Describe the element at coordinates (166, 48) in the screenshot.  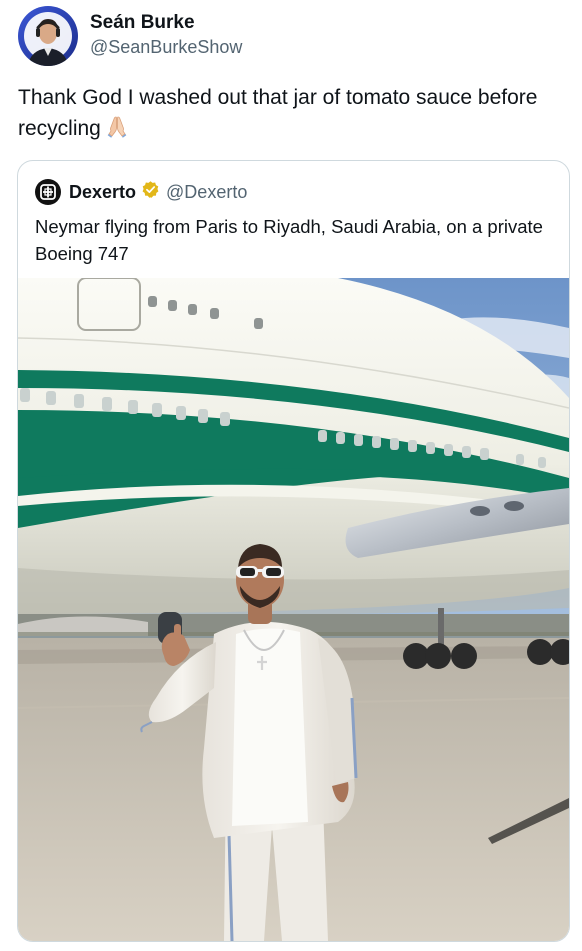
I see `author-handle: @SeanBurkeShow` at that location.